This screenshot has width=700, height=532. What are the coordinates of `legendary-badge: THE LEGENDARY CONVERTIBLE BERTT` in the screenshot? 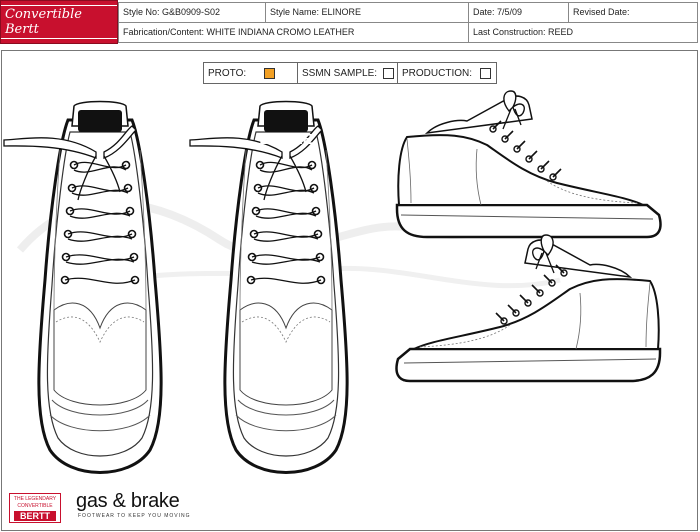 It's located at (35, 508).